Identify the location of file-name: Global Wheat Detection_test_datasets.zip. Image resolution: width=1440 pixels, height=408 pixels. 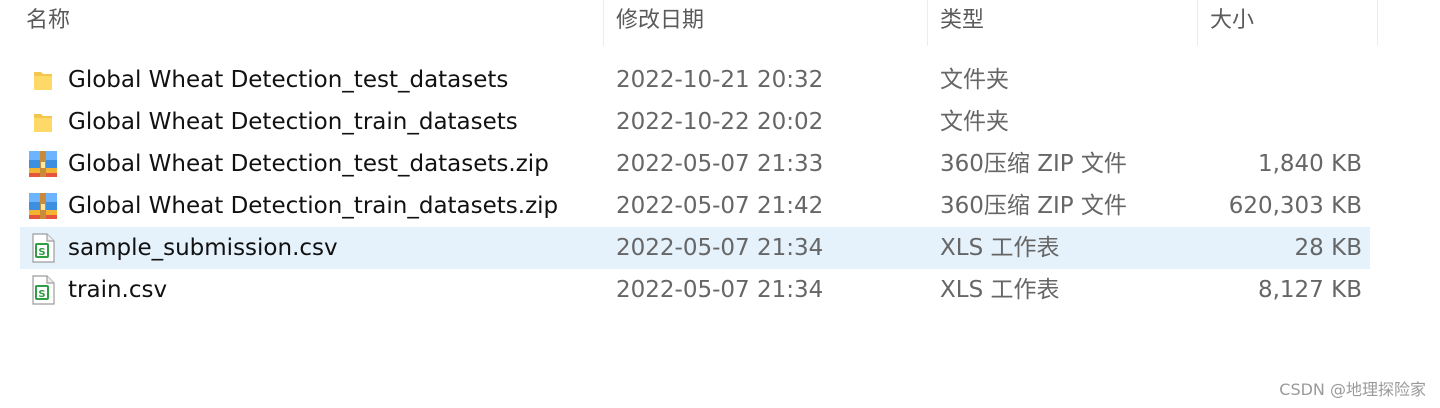
(308, 164).